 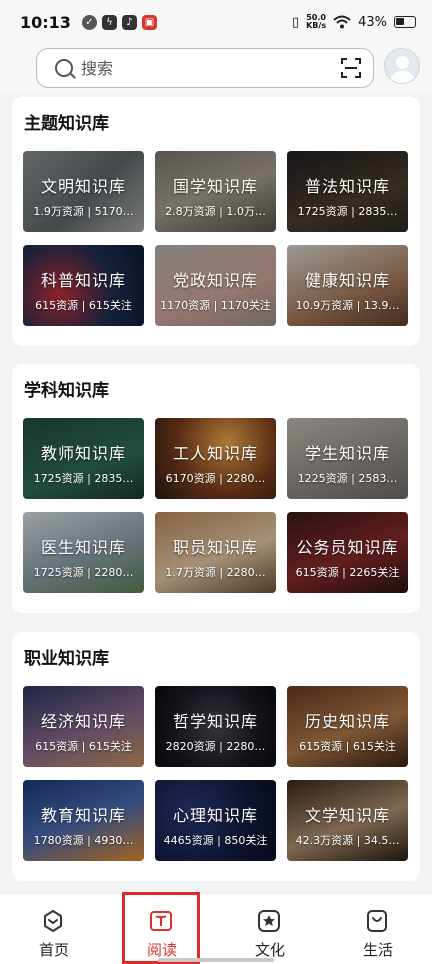 I want to click on tile-stats: 1170资源 | 1170关注, so click(x=215, y=305).